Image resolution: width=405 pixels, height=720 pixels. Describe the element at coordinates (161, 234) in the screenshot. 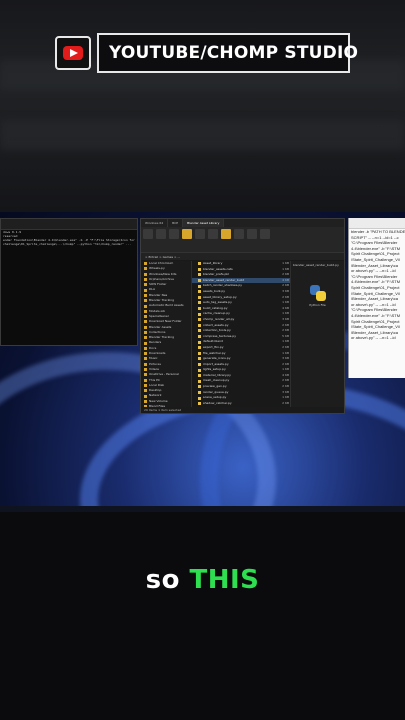

I see `copy-icon` at that location.